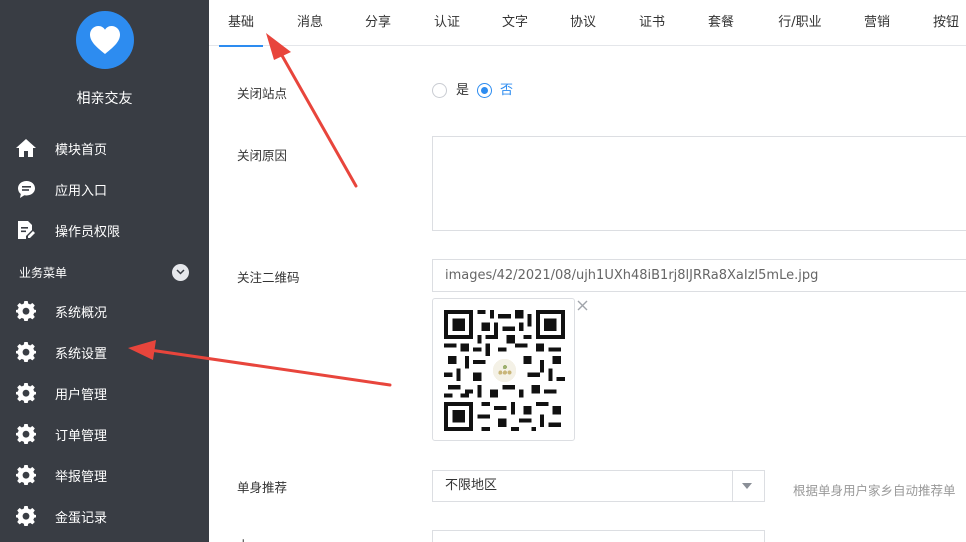 The height and width of the screenshot is (542, 966). What do you see at coordinates (81, 313) in the screenshot?
I see `sidebar-item-label: 系统概况` at bounding box center [81, 313].